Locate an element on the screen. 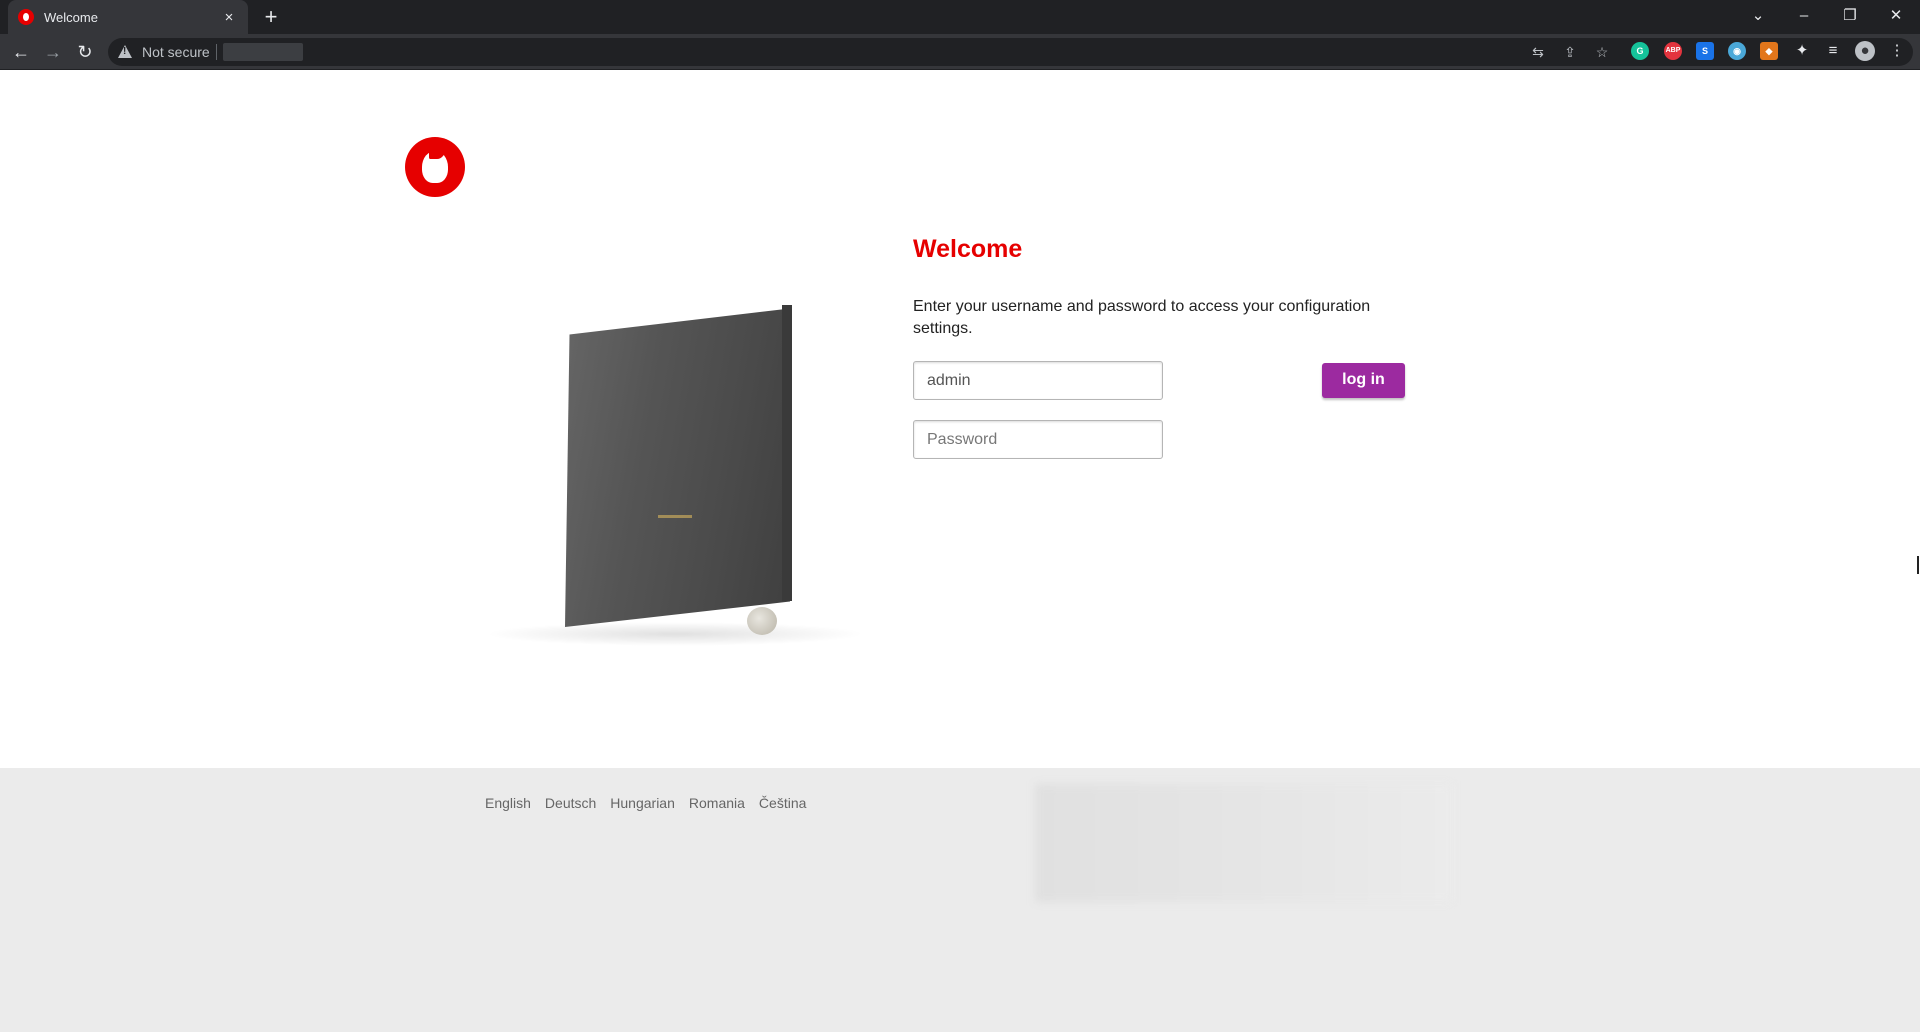 The image size is (1920, 1032). router-body is located at coordinates (677, 468).